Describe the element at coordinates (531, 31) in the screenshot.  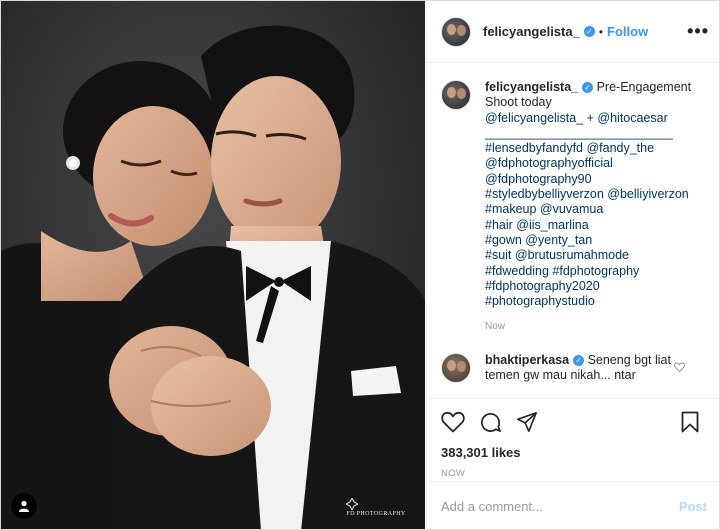
I see `author-username: felicyangelista_` at that location.